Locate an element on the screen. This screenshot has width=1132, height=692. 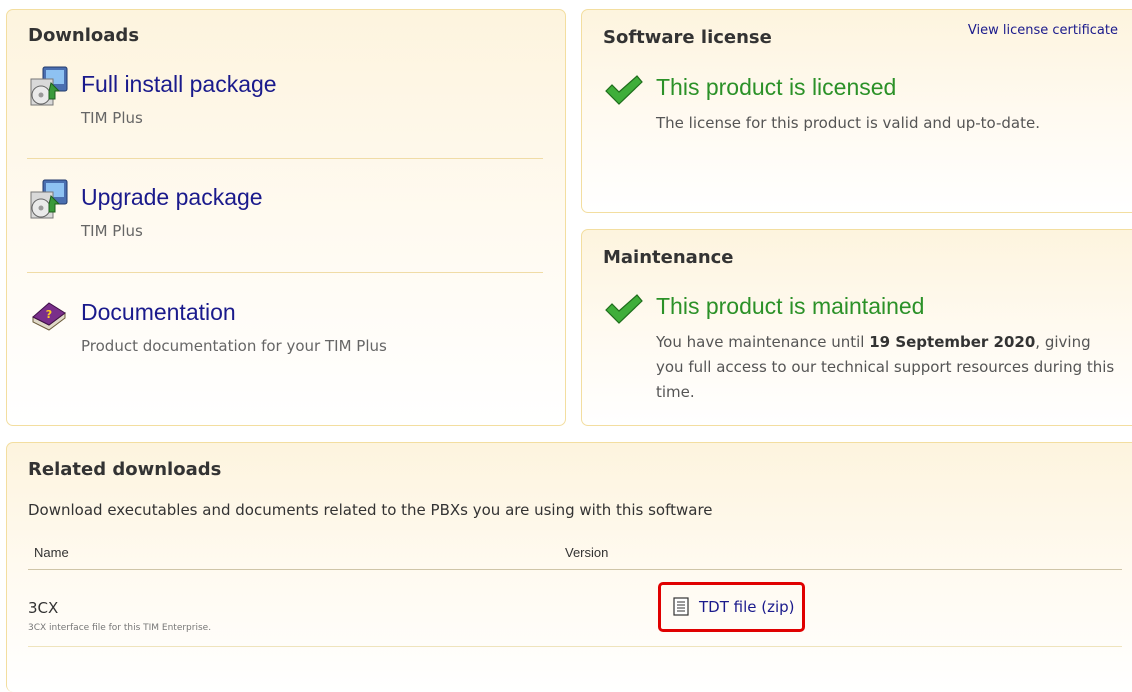
documentation-book-icon: ? is located at coordinates (49, 313).